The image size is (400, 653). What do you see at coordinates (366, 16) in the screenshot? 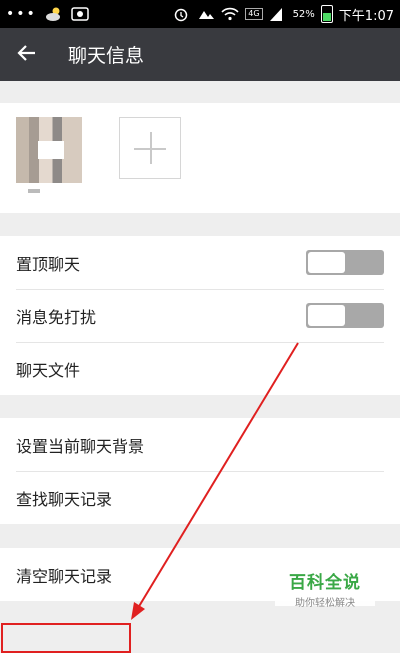
I see `clock: 下午1:07` at bounding box center [366, 16].